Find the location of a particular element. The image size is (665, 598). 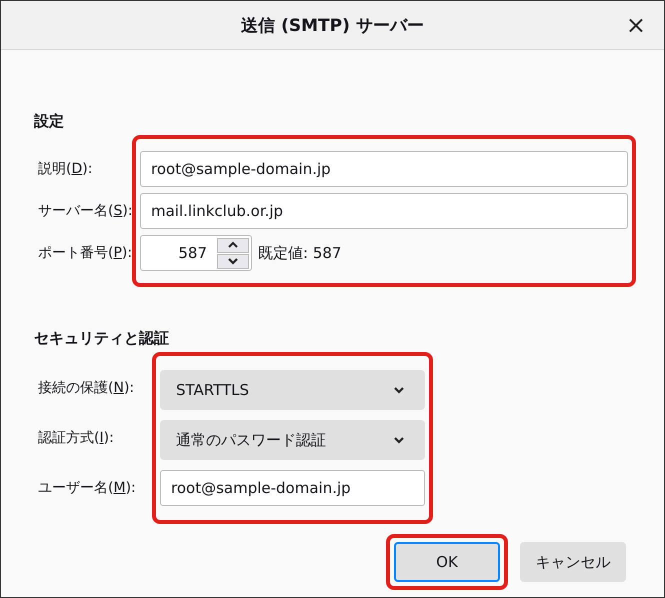

window-title: 送信 (SMTP) サーバー is located at coordinates (332, 25).